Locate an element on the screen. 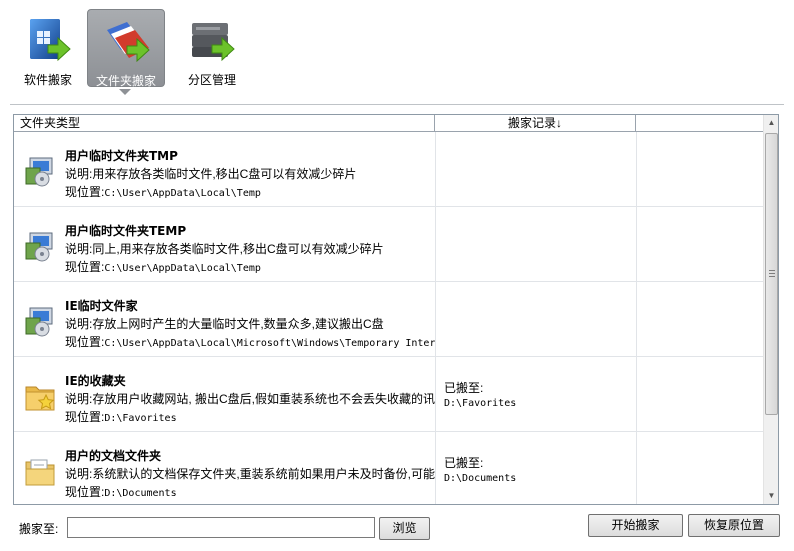 This screenshot has width=794, height=551. start-move-button: 开始搬家 is located at coordinates (635, 525).